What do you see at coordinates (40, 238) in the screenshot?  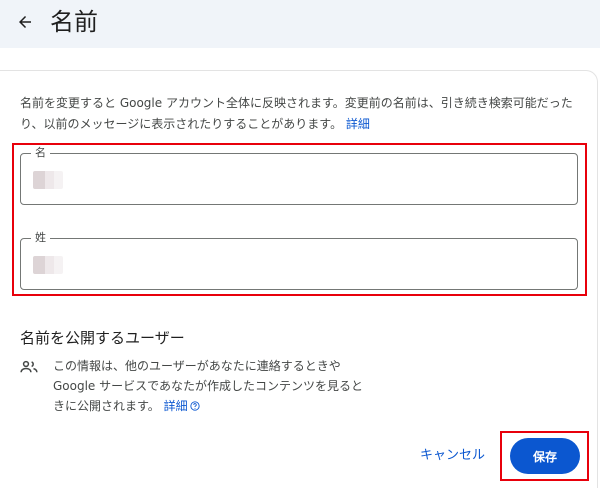 I see `last-name-label: 姓` at bounding box center [40, 238].